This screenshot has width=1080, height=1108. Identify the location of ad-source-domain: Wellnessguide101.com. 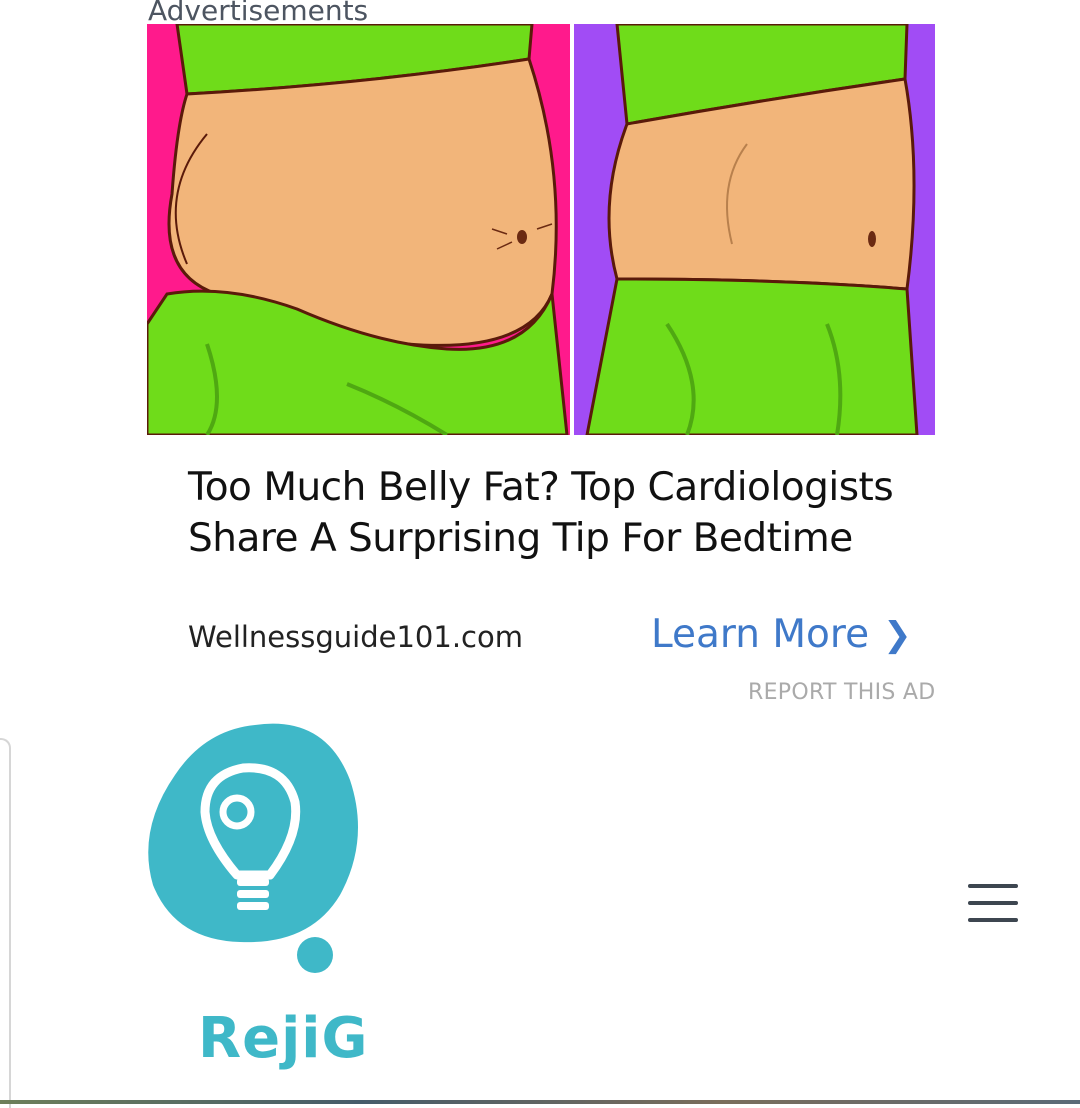
(355, 637).